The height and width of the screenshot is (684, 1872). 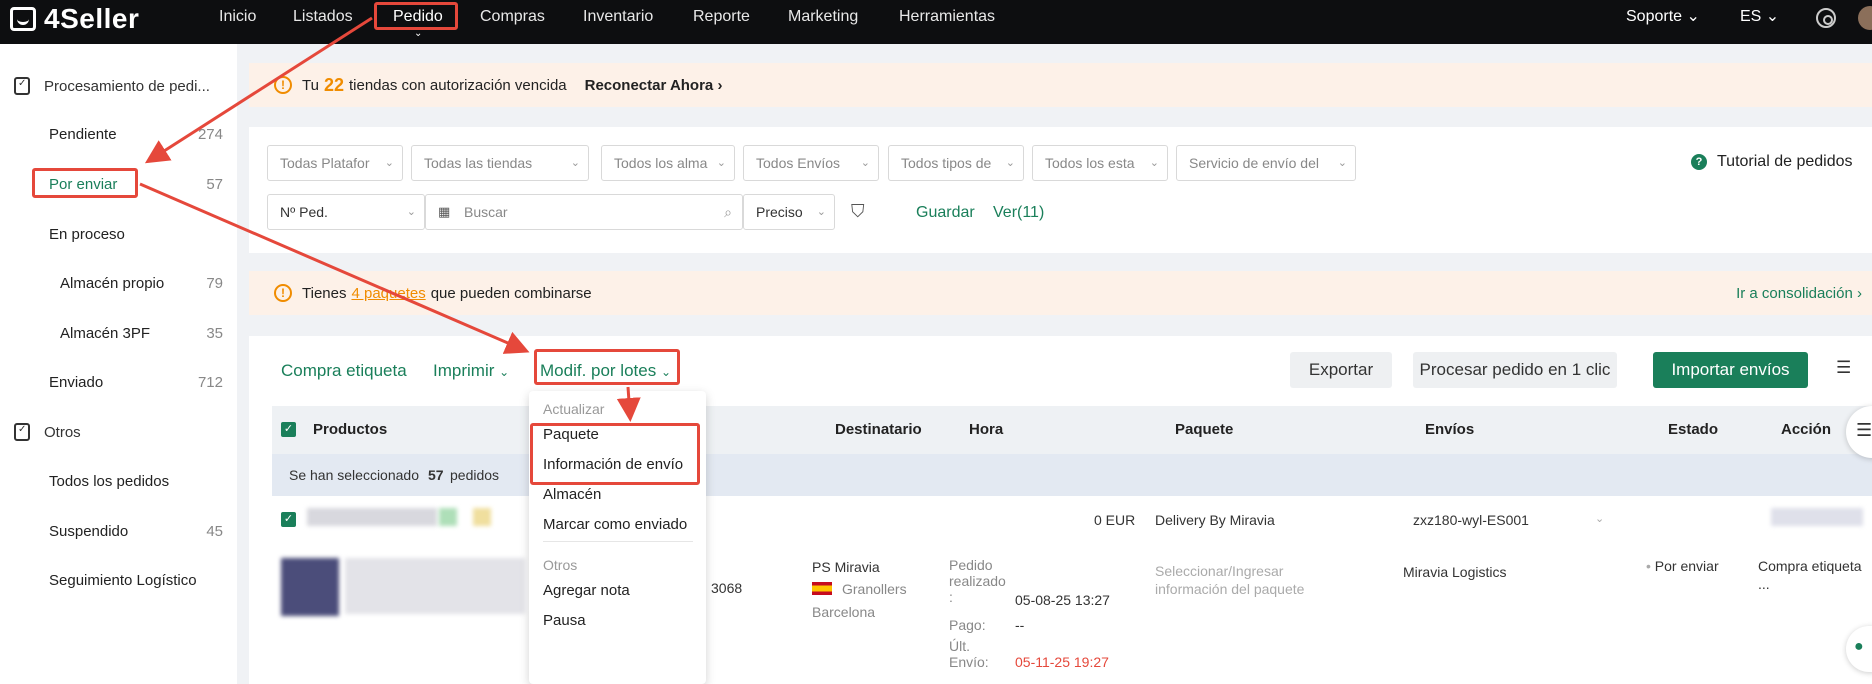 I want to click on language-menu: ES ⌄, so click(x=1759, y=17).